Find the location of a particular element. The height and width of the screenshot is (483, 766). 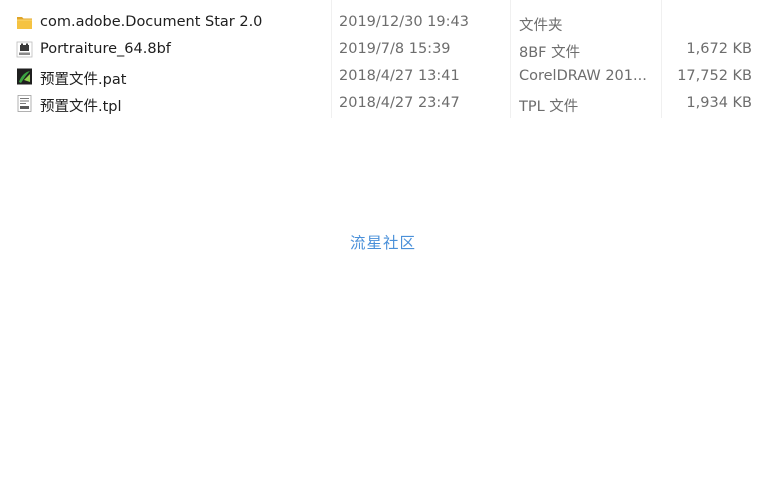

file-name: 预置文件.tpl is located at coordinates (81, 107).